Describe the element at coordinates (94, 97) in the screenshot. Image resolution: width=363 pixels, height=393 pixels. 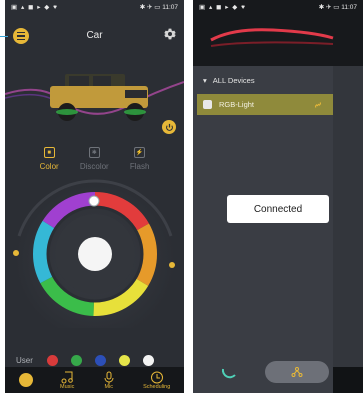
I see `car-image` at that location.